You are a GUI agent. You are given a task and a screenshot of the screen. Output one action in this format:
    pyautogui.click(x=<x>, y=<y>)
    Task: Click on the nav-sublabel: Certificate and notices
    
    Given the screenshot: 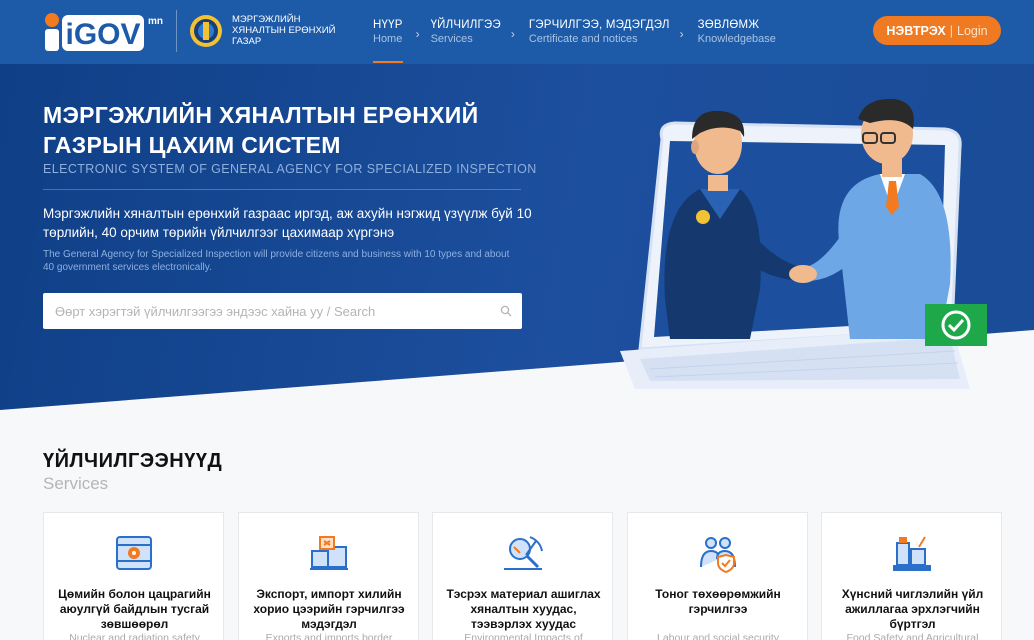 What is the action you would take?
    pyautogui.click(x=583, y=39)
    